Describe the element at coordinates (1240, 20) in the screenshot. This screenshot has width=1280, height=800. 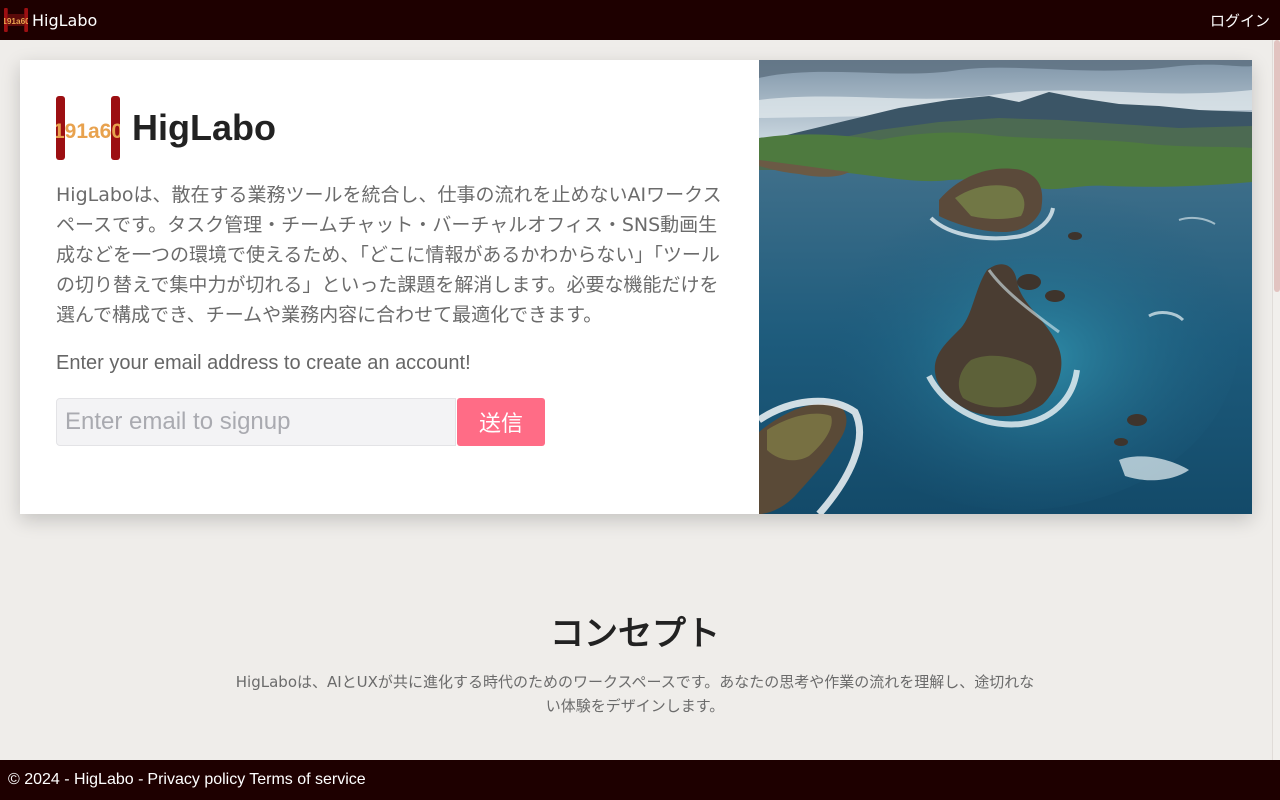
I see `login-link: ログイン` at that location.